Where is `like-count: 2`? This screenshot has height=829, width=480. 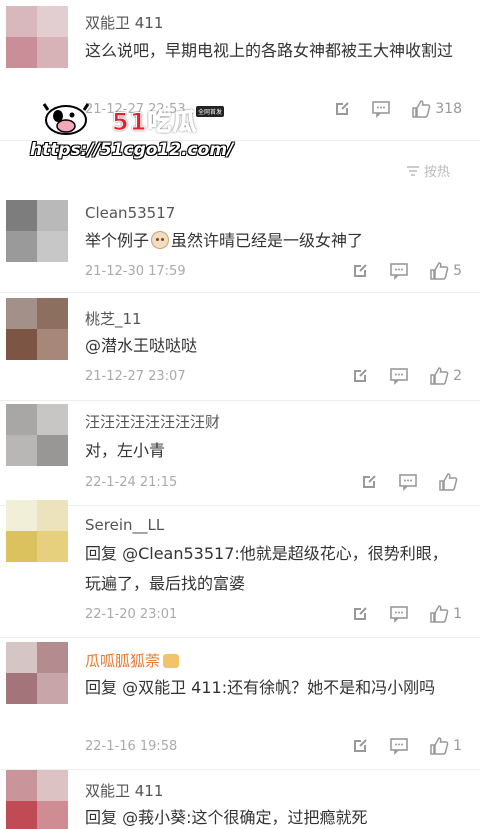
like-count: 2 is located at coordinates (457, 376).